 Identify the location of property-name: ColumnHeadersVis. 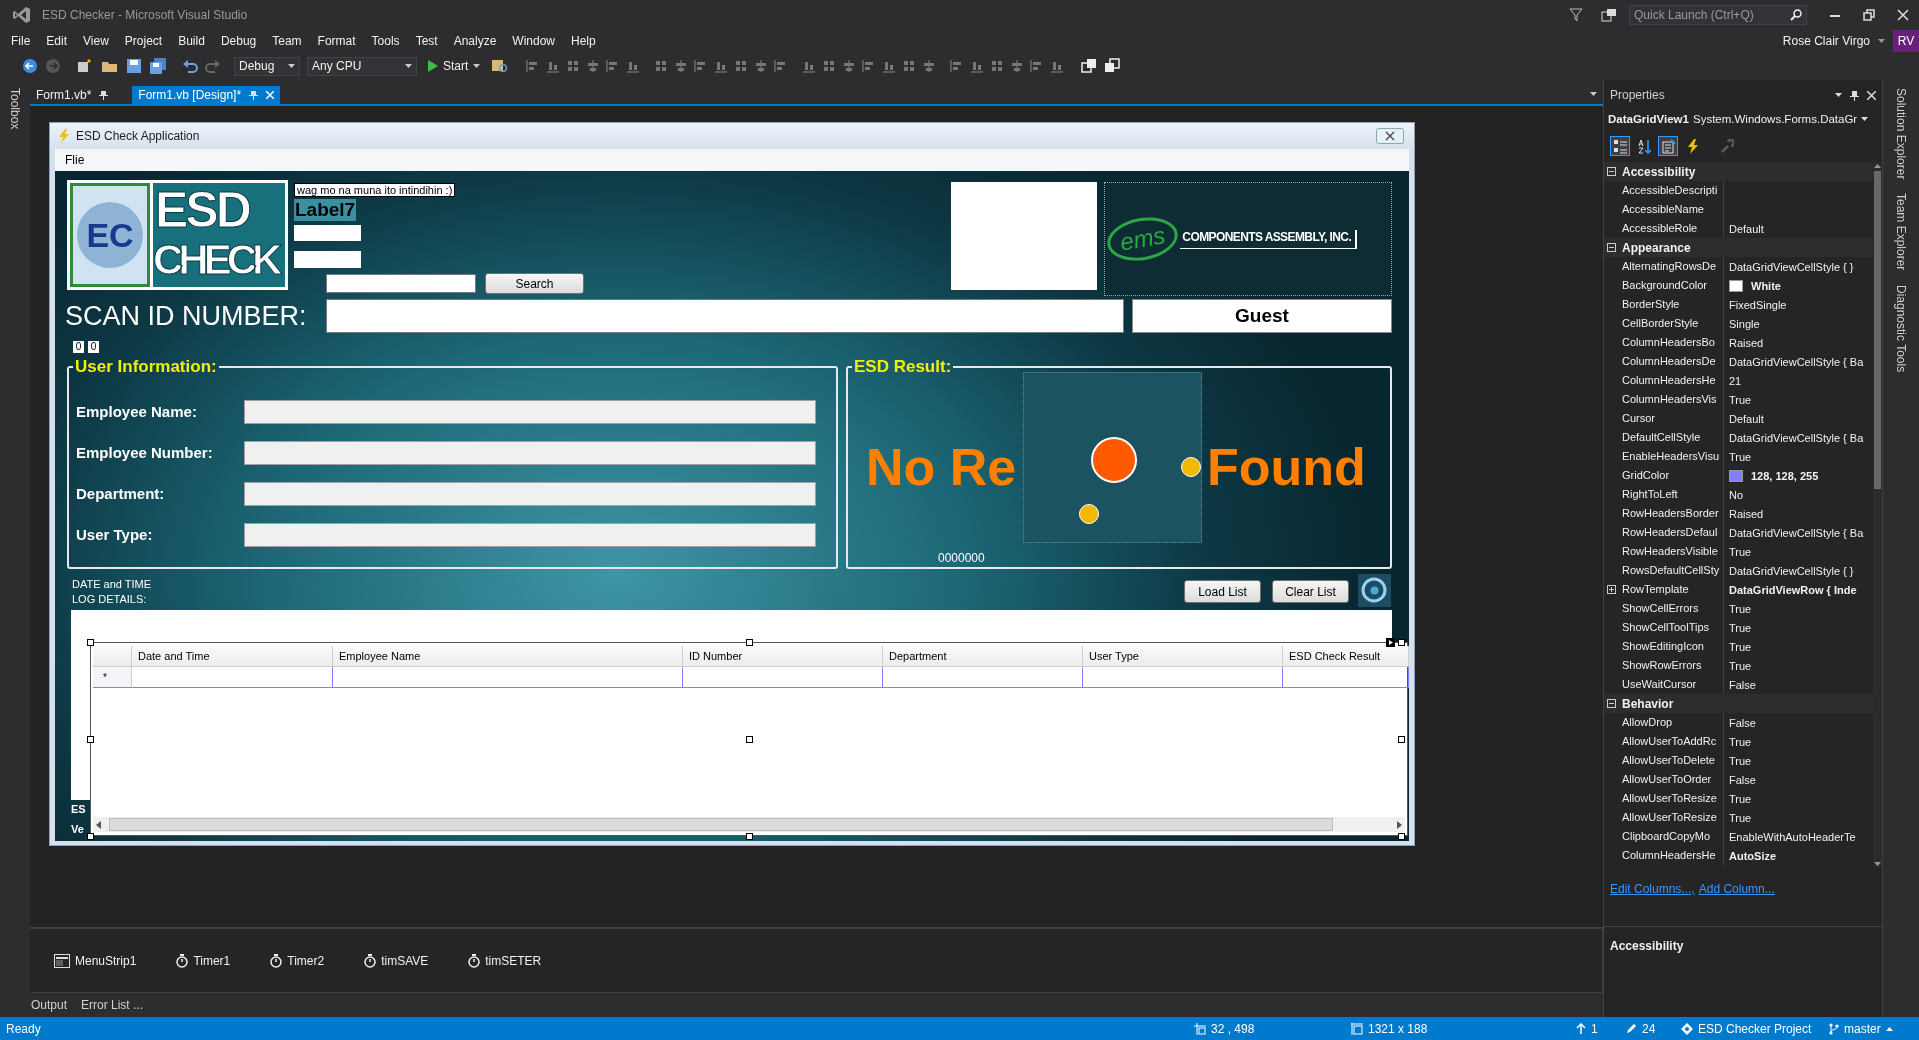
(1671, 399).